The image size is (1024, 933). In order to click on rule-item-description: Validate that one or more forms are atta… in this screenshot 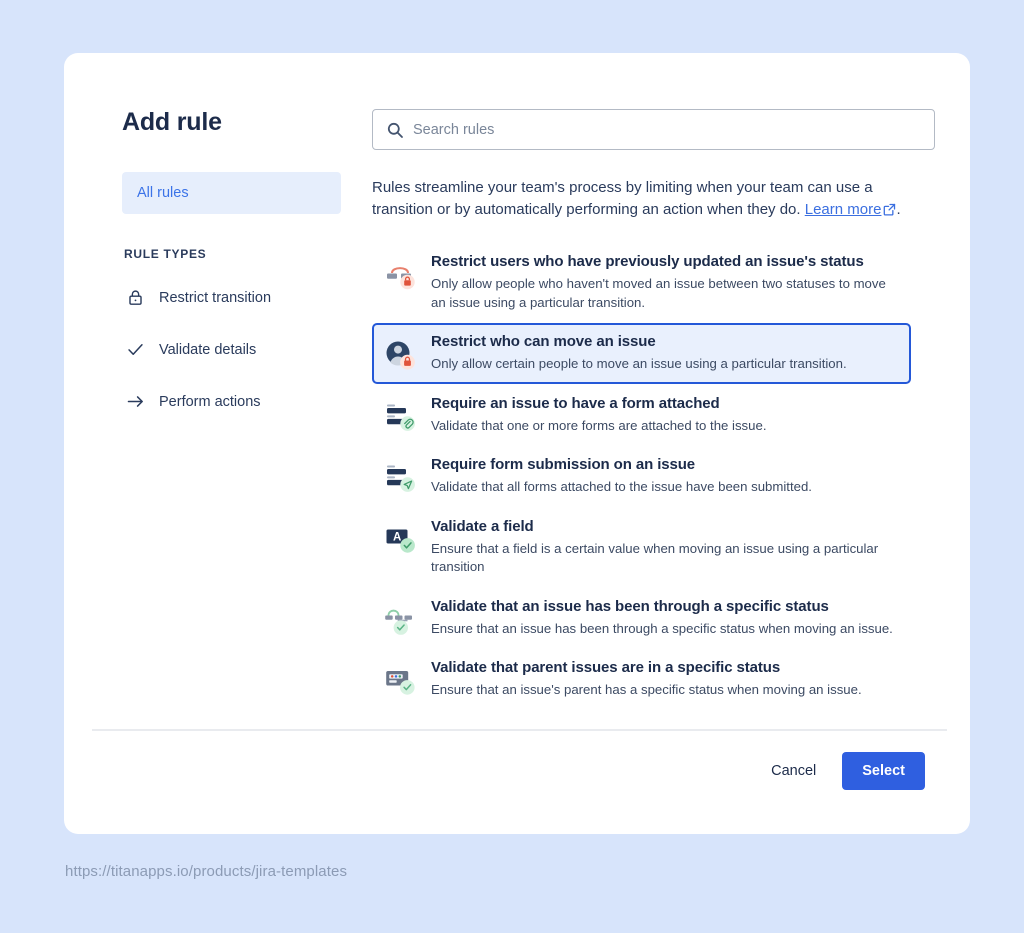, I will do `click(599, 425)`.